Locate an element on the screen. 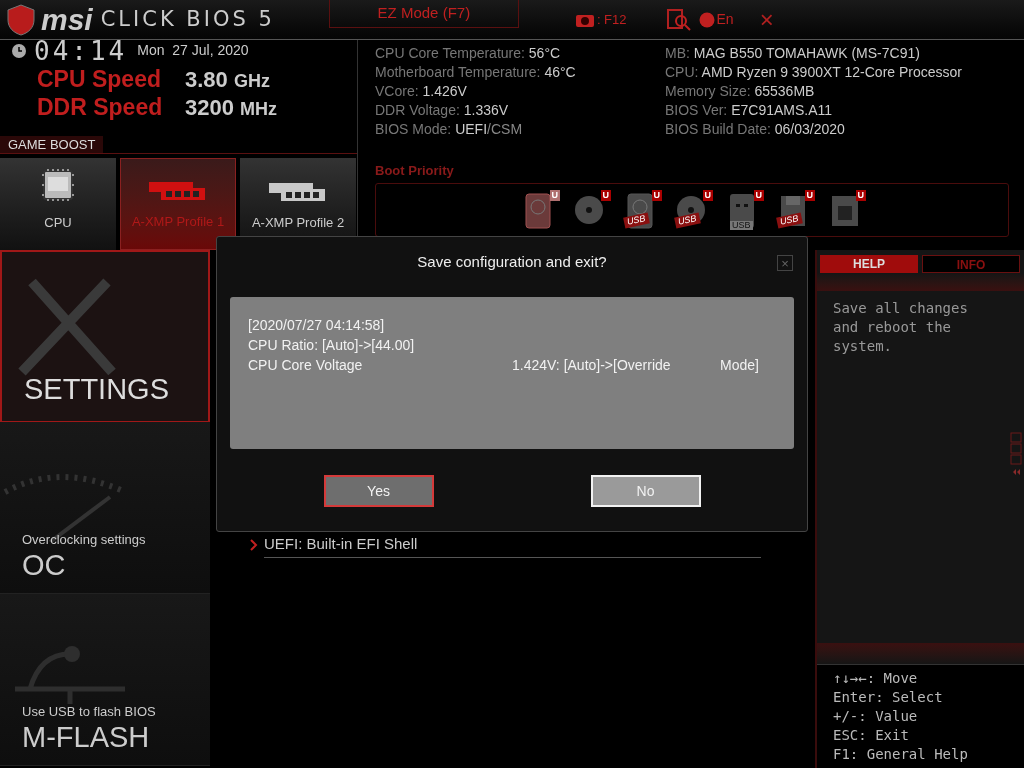  brand-logo: msi is located at coordinates (67, 19).